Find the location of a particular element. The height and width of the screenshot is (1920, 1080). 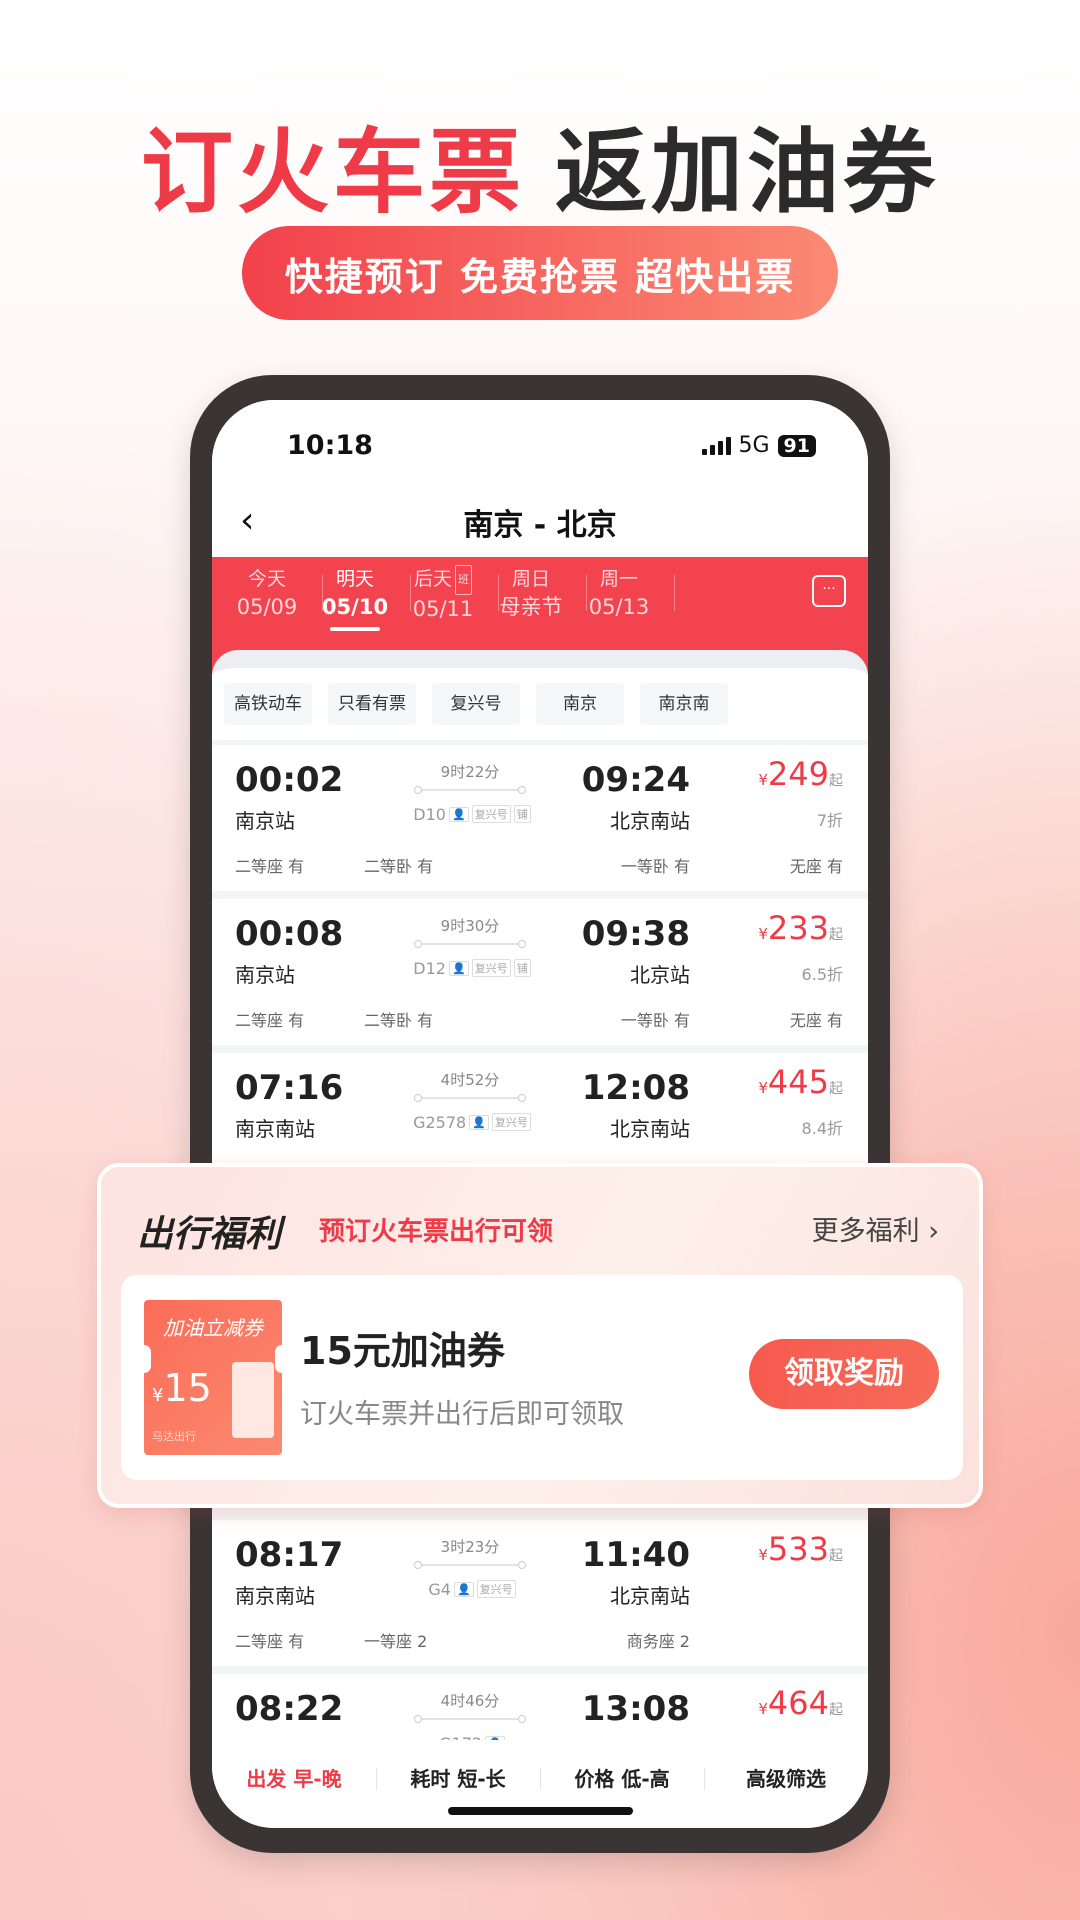

train-number-text: D10 is located at coordinates (429, 814).